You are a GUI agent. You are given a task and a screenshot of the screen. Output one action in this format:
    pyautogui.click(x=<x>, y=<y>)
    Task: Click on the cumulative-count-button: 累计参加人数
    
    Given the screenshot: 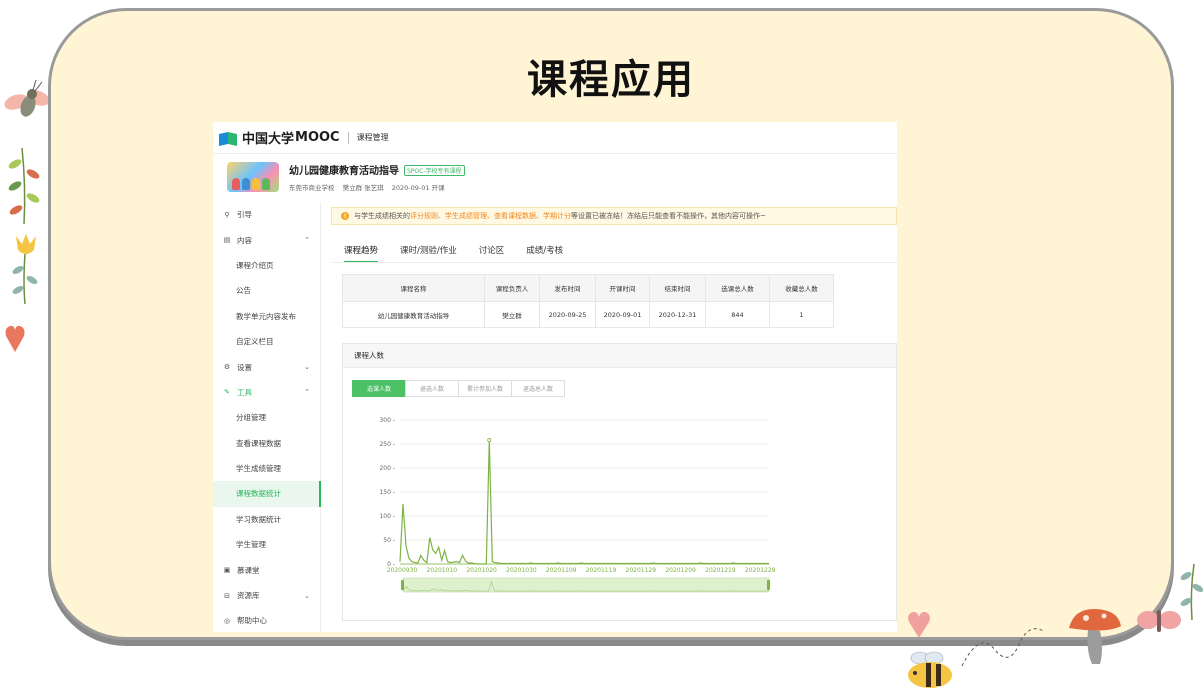 What is the action you would take?
    pyautogui.click(x=485, y=388)
    